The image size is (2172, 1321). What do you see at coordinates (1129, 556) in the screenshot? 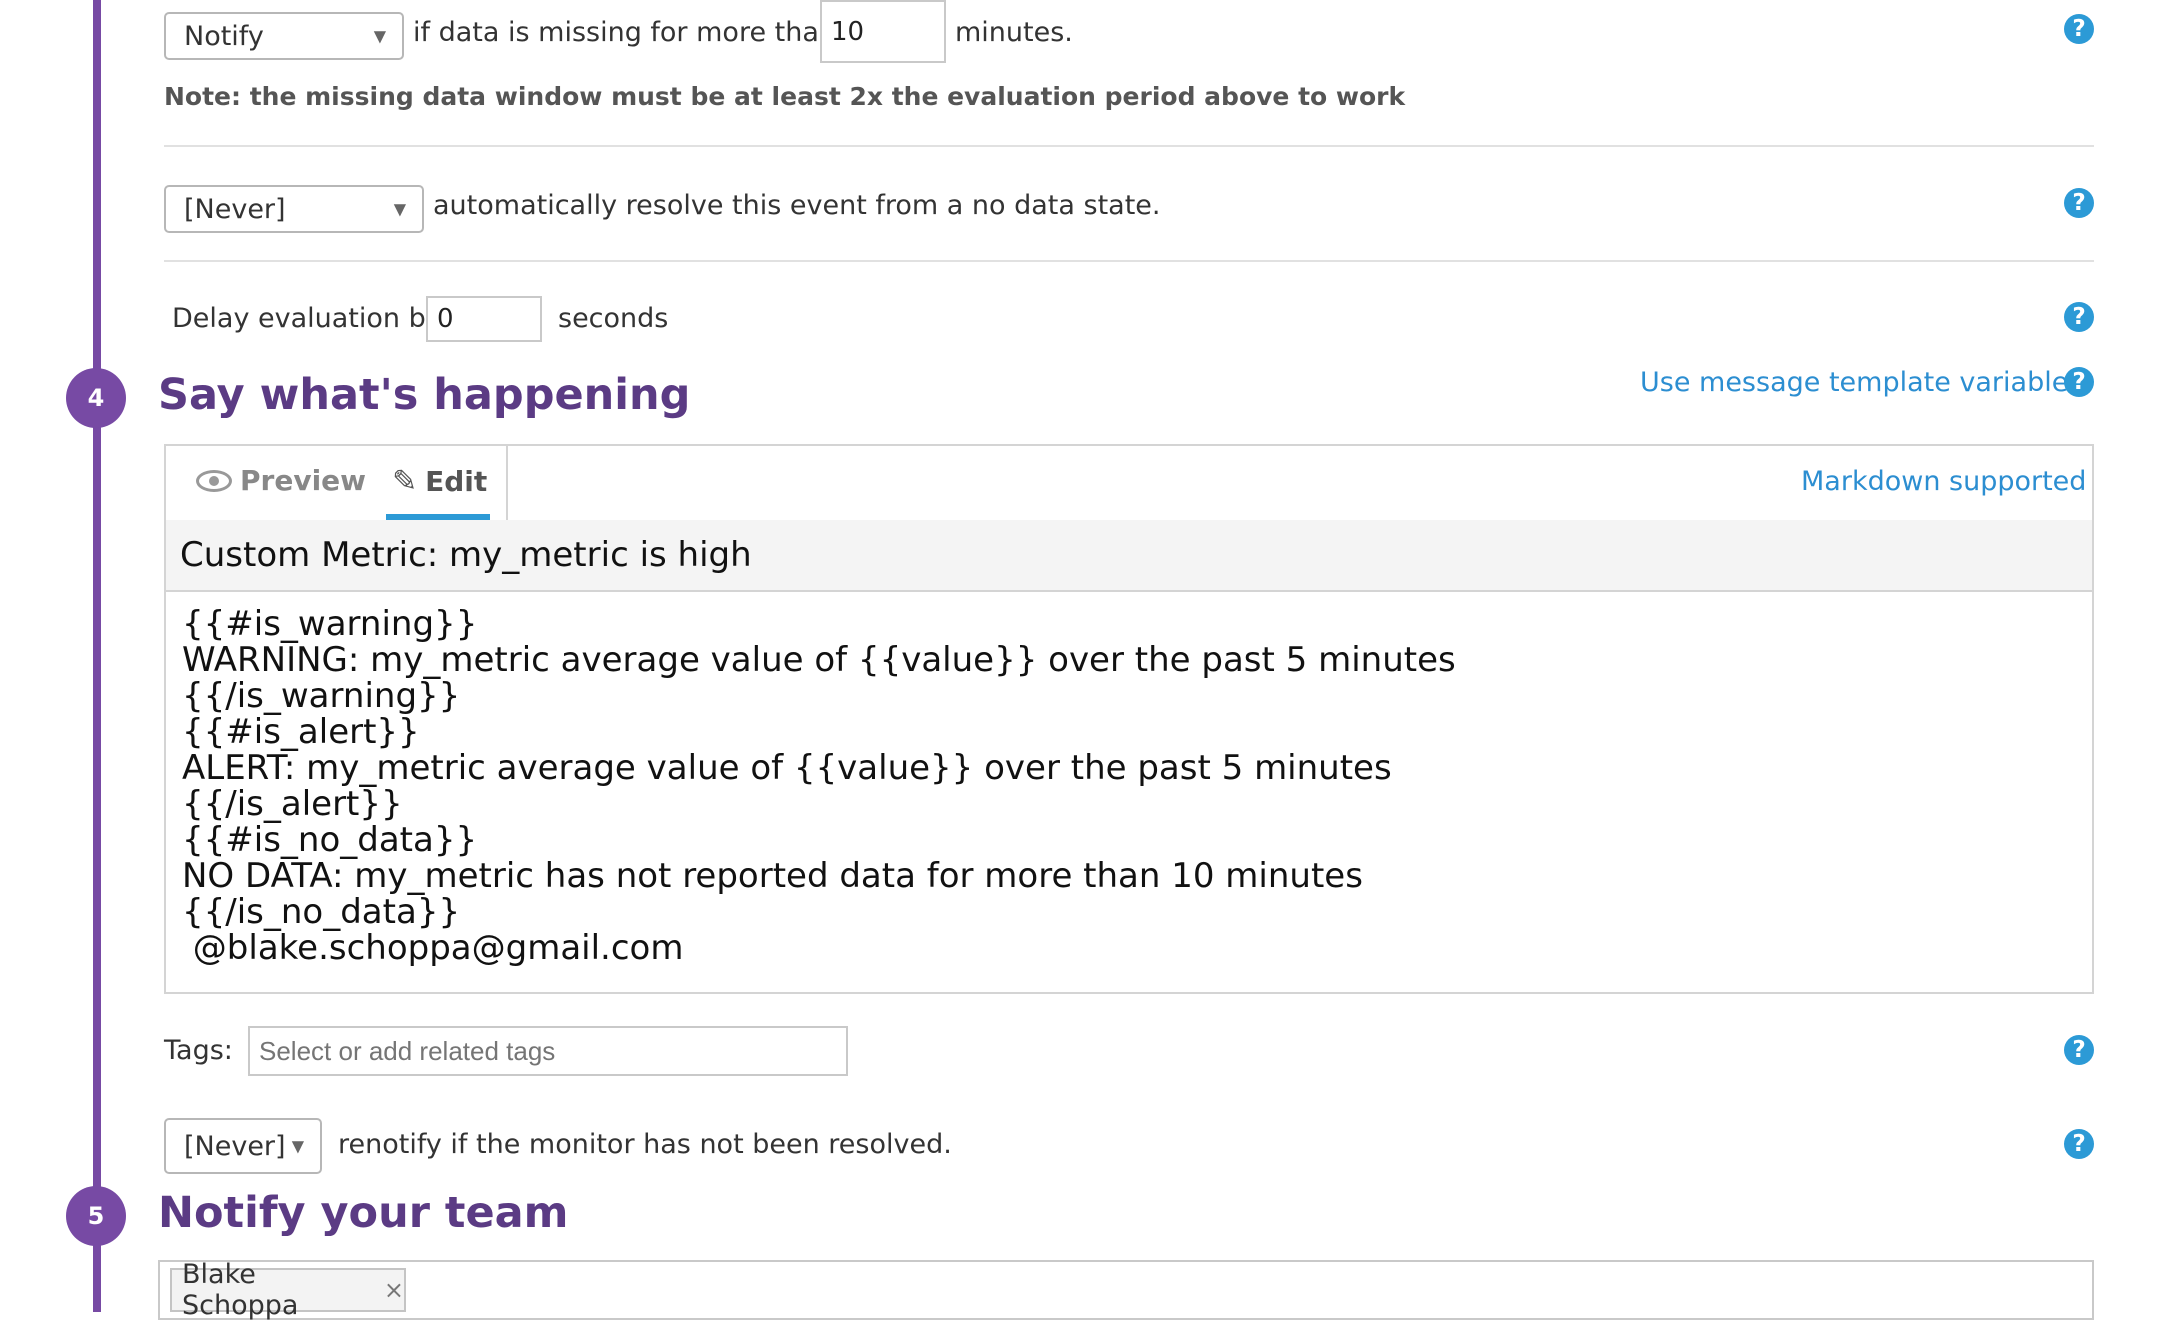
I see `message-subject-input: Custom Metric: my_metric is high` at bounding box center [1129, 556].